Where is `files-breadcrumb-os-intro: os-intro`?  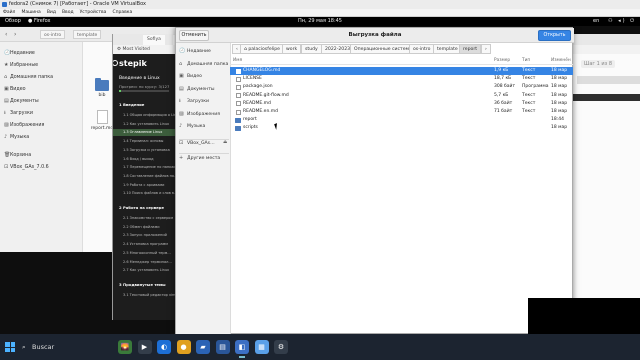
files-breadcrumb-os-intro: os-intro is located at coordinates (53, 34).